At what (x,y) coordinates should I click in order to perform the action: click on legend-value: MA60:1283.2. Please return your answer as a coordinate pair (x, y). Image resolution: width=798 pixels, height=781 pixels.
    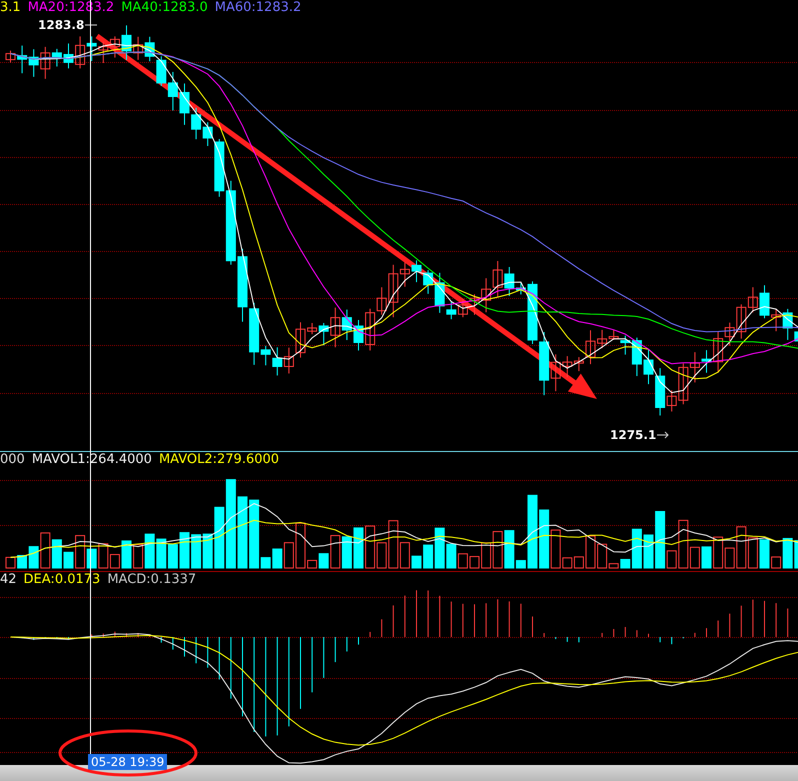
    Looking at the image, I should click on (258, 8).